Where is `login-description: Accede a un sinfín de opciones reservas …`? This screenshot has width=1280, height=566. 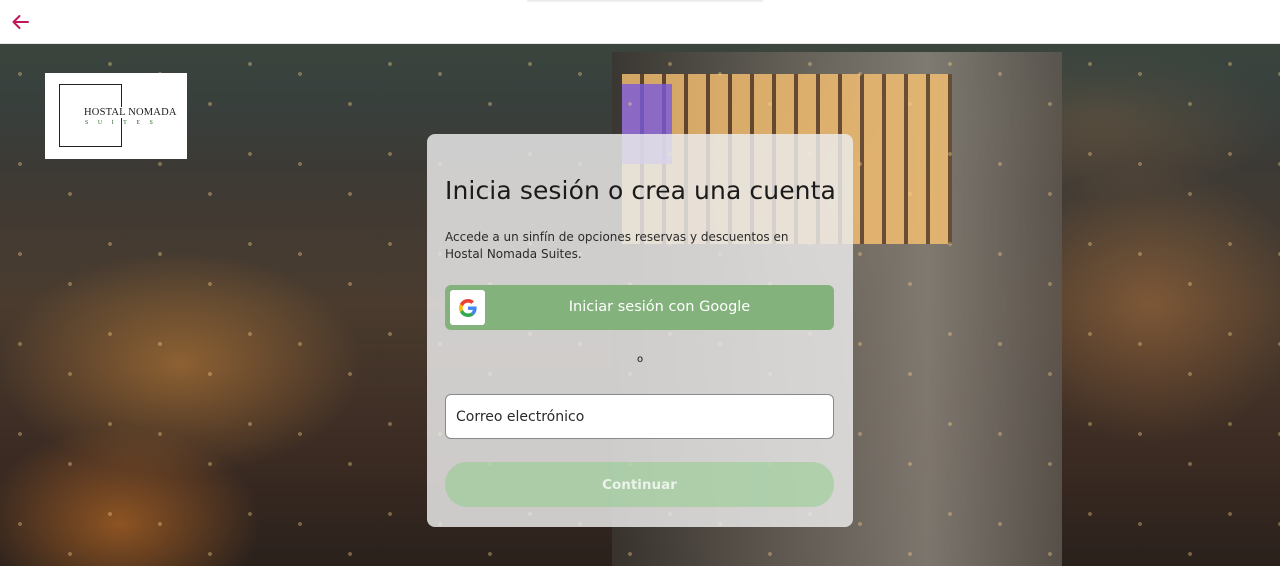
login-description: Accede a un sinfín de opciones reservas … is located at coordinates (617, 245).